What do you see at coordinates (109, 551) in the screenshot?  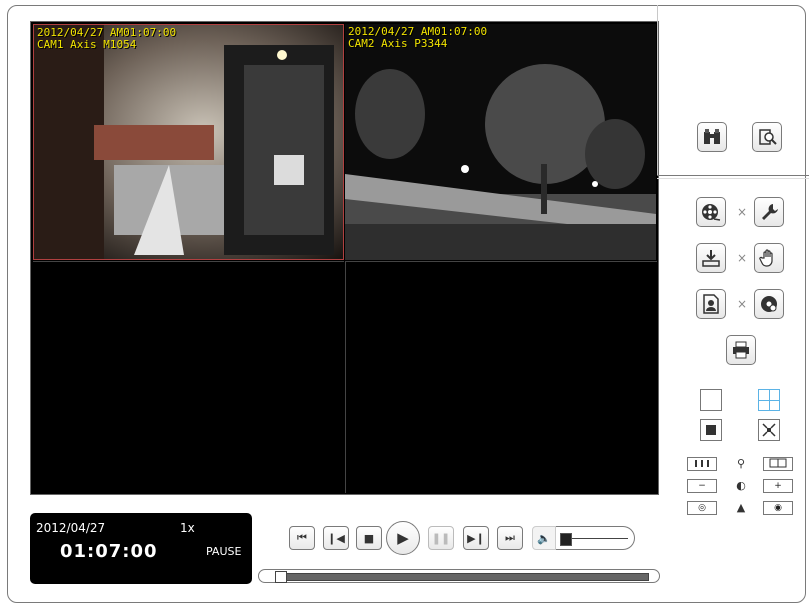 I see `status-time: 01:07:00` at bounding box center [109, 551].